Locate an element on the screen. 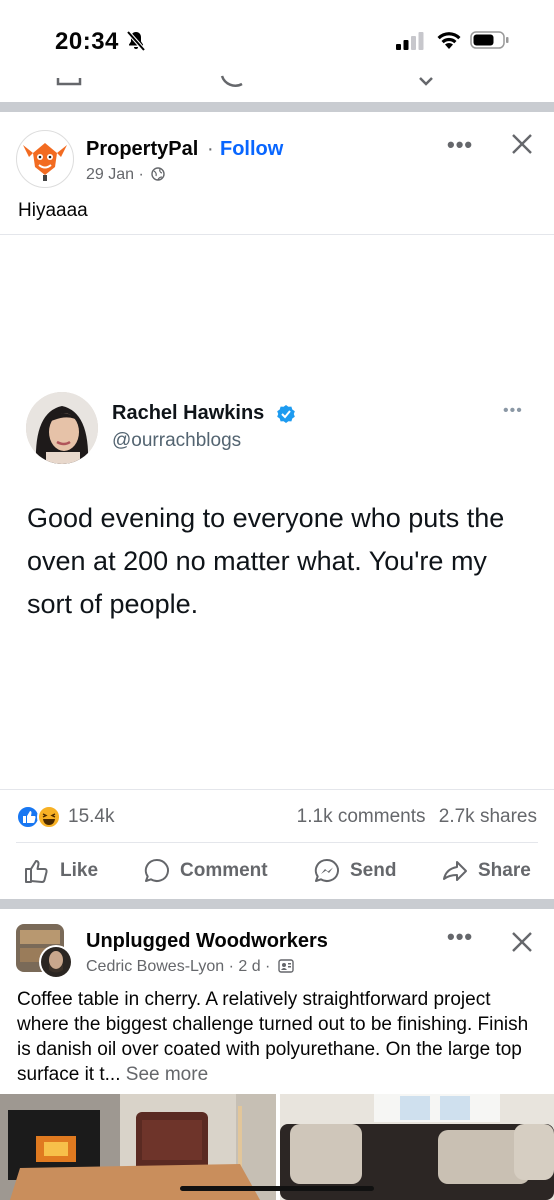  post-date: 29 Jan · is located at coordinates (115, 174).